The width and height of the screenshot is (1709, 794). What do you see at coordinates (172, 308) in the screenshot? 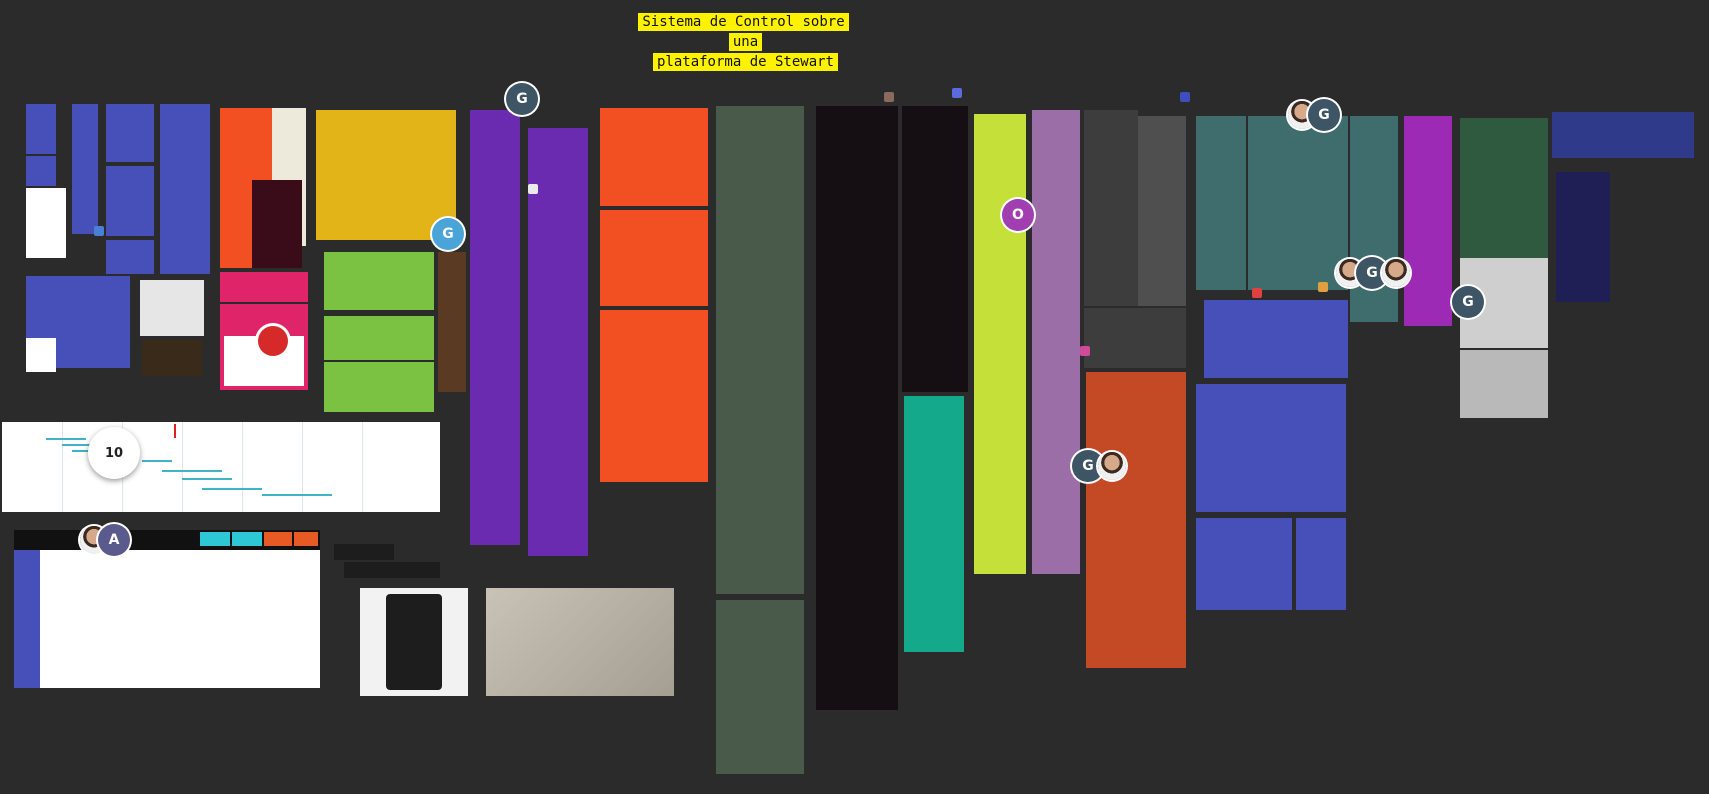
I see `hexapod-image` at bounding box center [172, 308].